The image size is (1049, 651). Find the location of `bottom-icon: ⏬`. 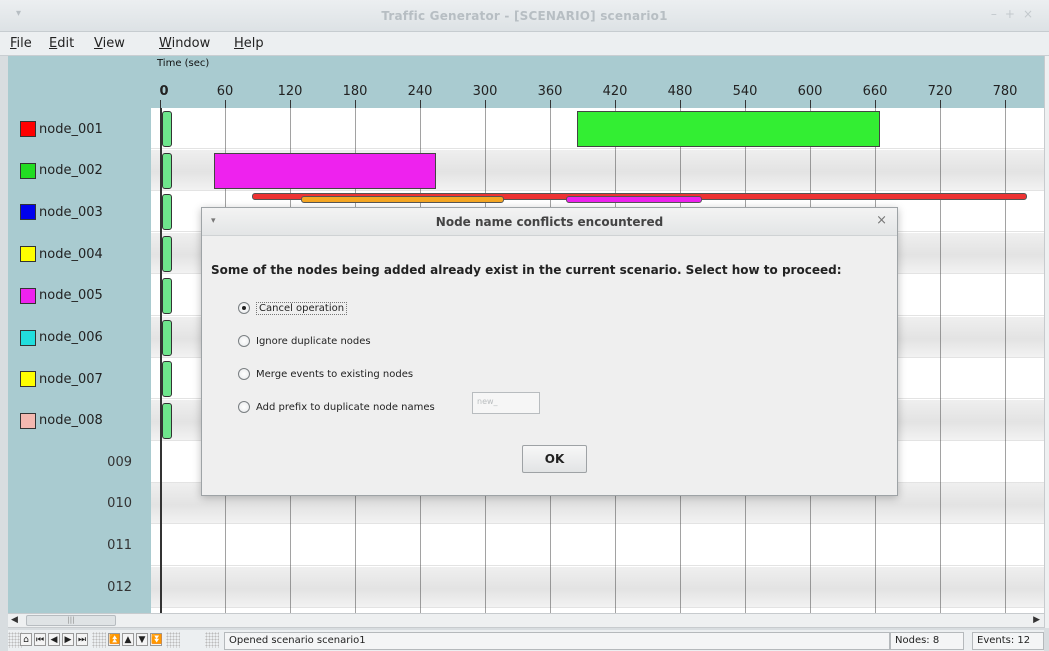

bottom-icon: ⏬ is located at coordinates (156, 639).